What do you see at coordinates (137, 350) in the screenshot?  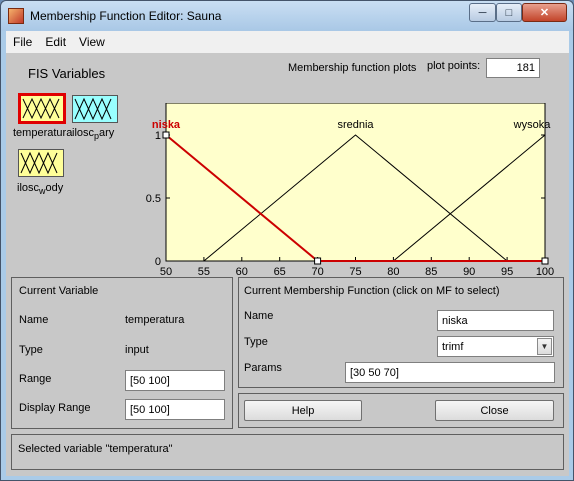 I see `cv-type-value: input` at bounding box center [137, 350].